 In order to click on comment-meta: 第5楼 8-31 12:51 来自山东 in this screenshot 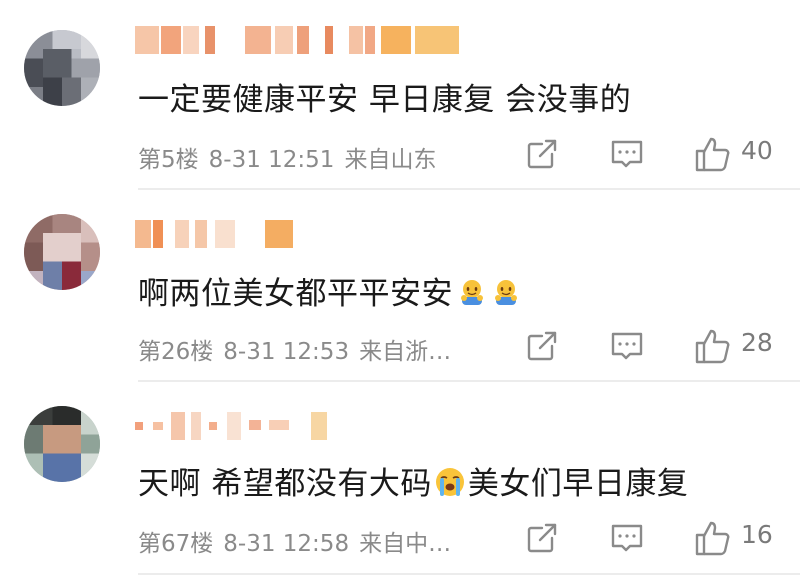, I will do `click(292, 157)`.